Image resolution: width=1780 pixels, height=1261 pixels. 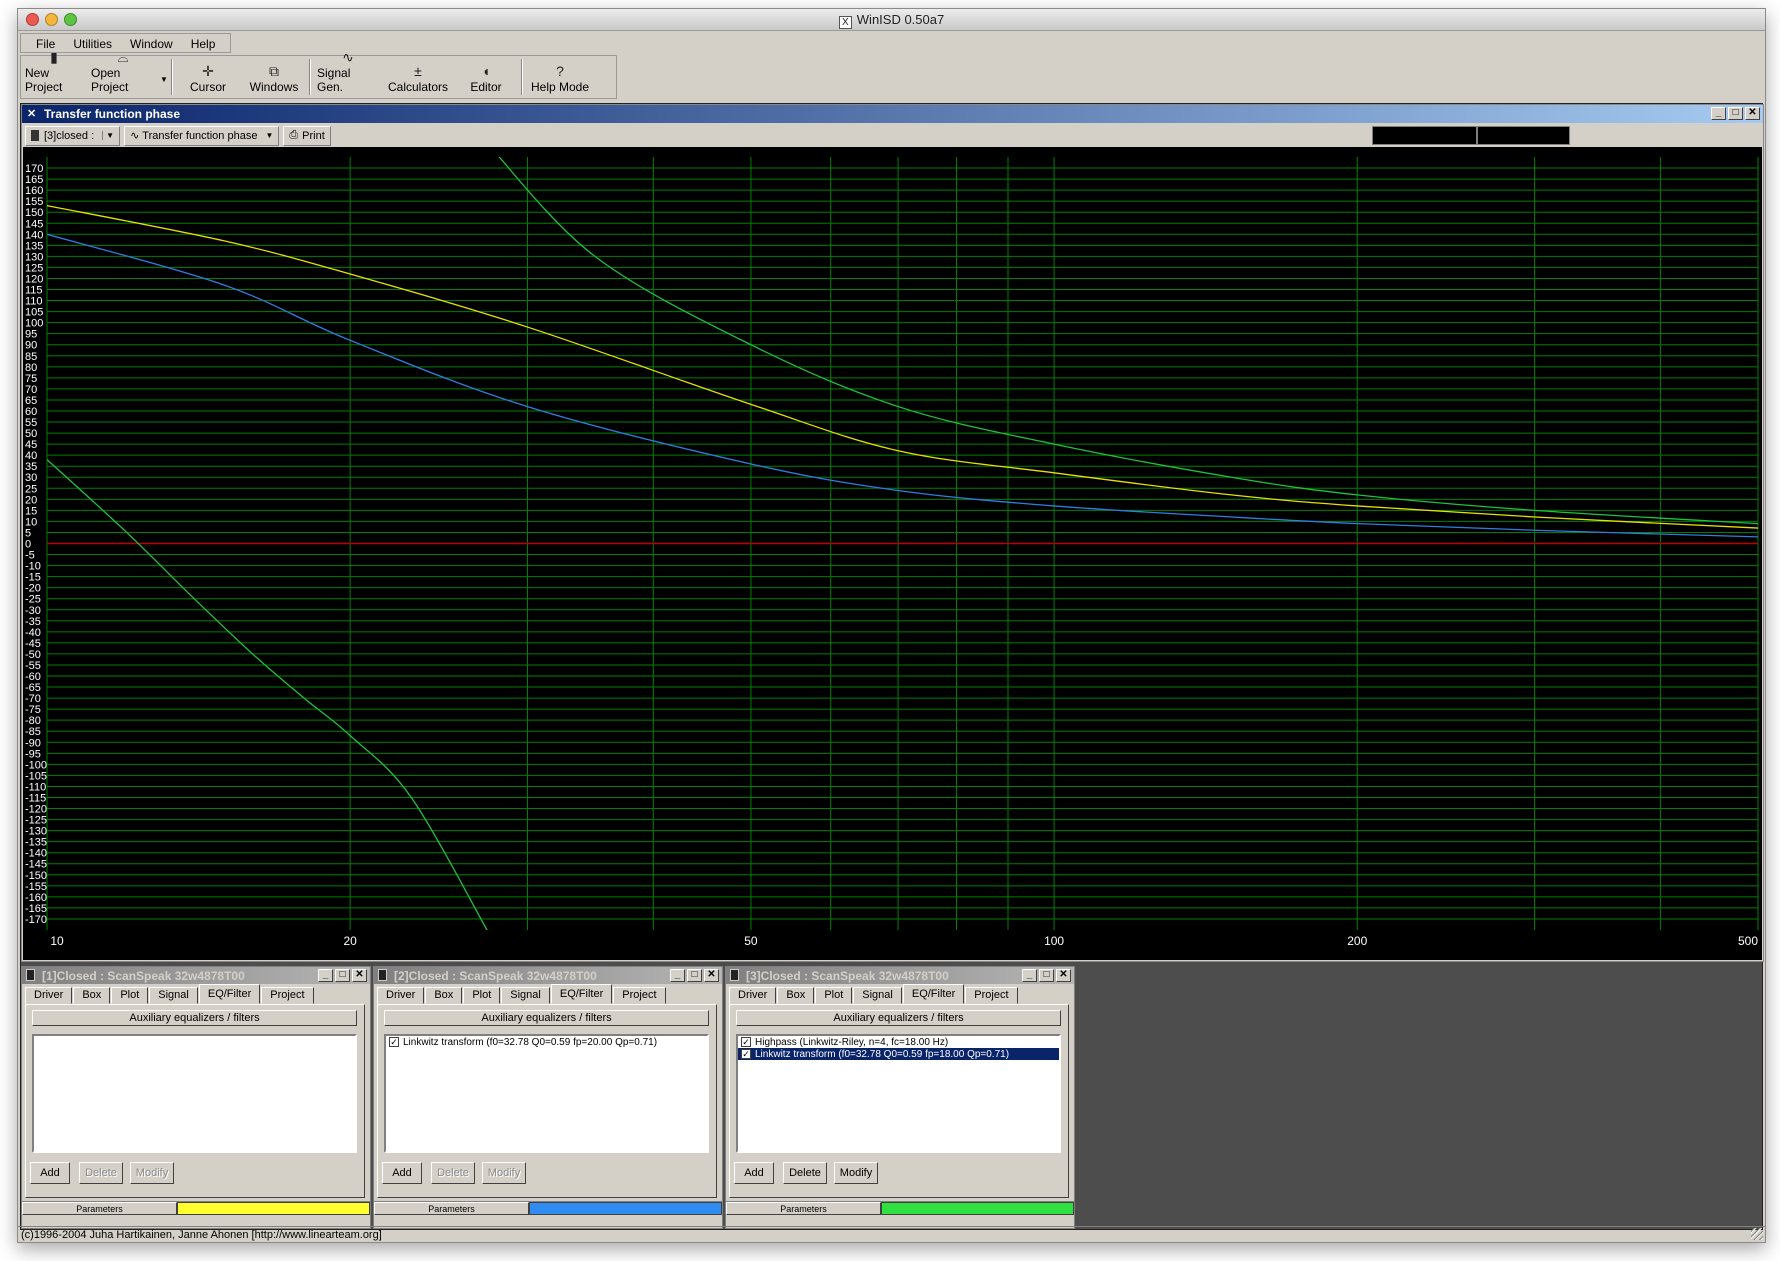 I want to click on project-window-titlebar: [2]Closed : ScanSpeak 32w4878T00 _ □ ✕, so click(x=548, y=975).